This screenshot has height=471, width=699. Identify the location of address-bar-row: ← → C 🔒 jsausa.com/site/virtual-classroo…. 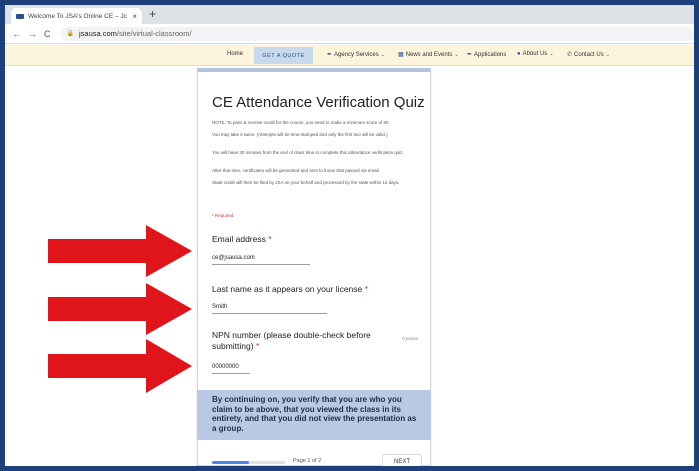
(349, 34).